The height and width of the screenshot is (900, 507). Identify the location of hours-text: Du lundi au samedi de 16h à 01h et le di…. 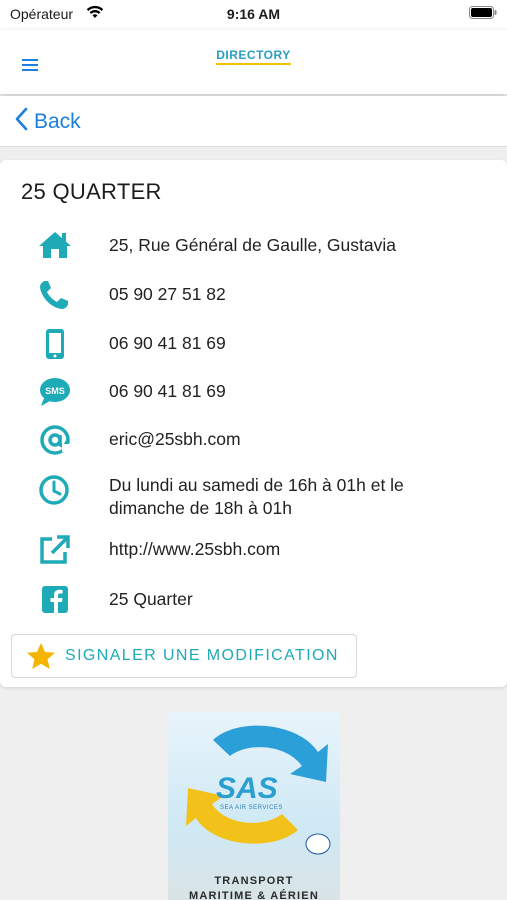
(256, 496).